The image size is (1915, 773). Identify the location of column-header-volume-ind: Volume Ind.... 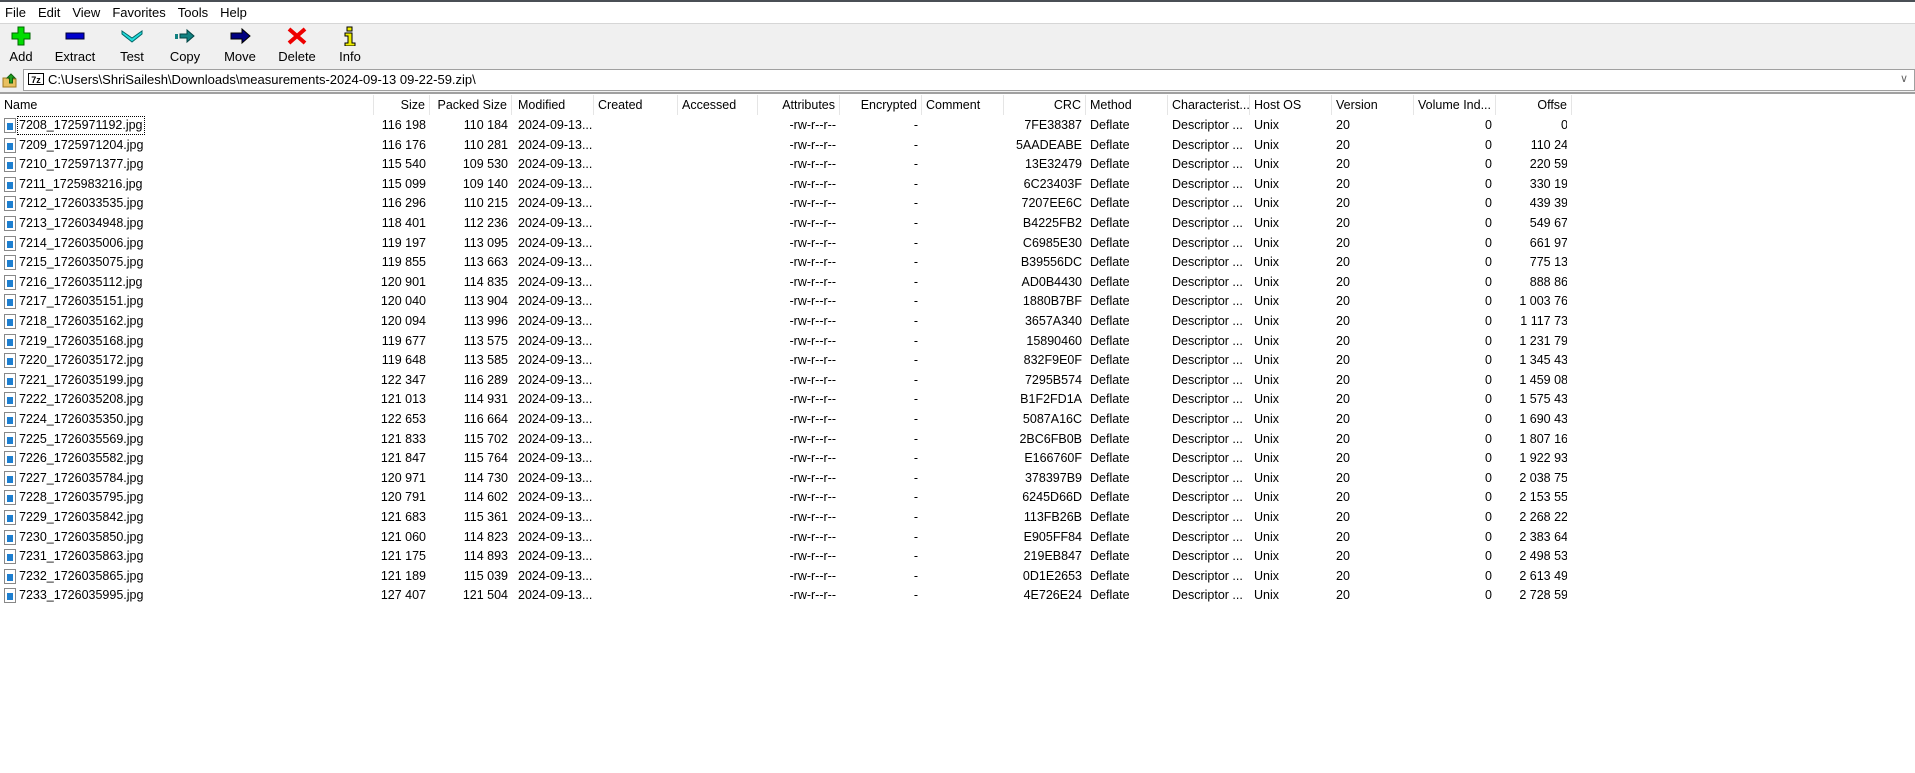
(1455, 105).